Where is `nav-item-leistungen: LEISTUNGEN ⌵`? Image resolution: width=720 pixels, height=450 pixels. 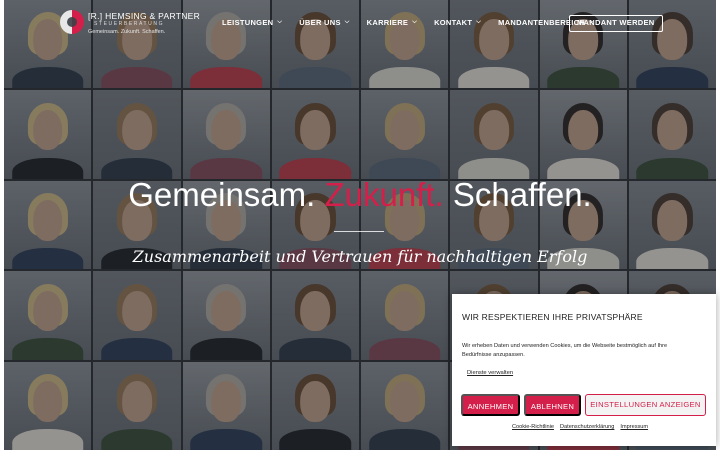
nav-item-leistungen: LEISTUNGEN ⌵ is located at coordinates (252, 22).